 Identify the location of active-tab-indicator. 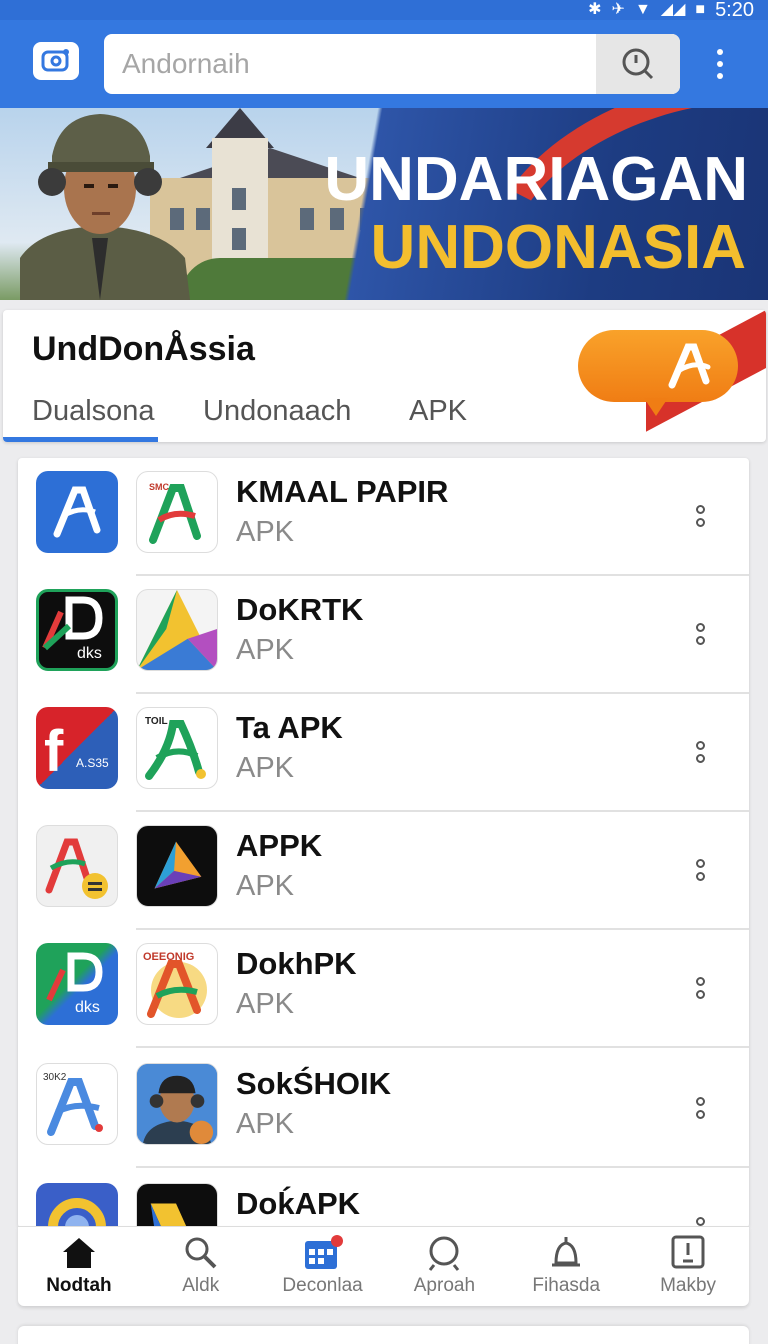
(80, 439).